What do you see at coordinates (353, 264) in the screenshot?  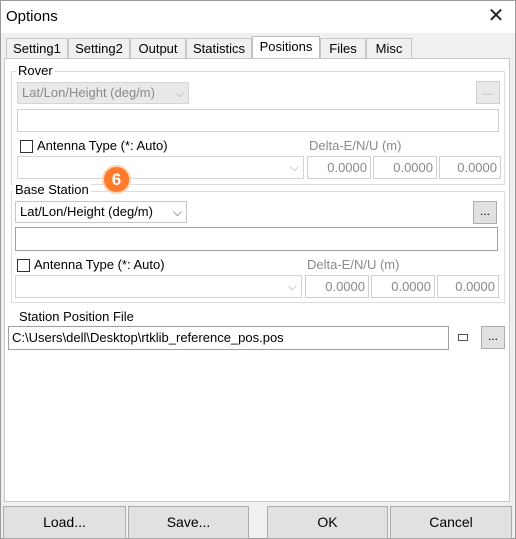 I see `base-delta-label: Delta-E/N/U (m)` at bounding box center [353, 264].